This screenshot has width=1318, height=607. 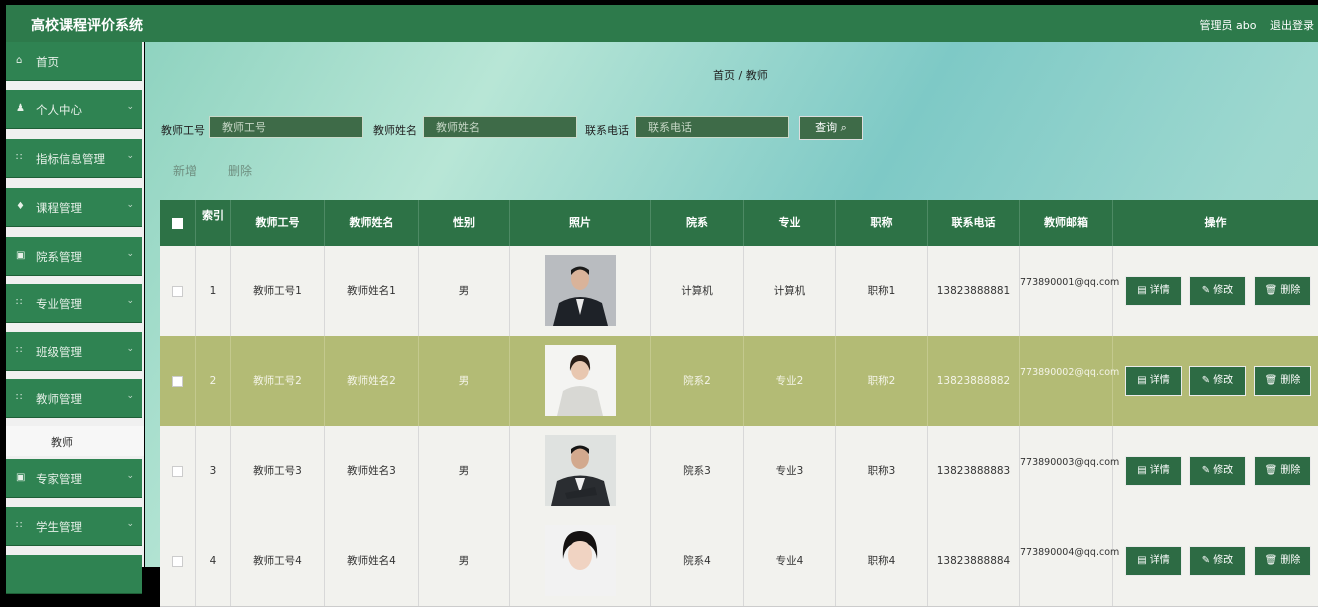 What do you see at coordinates (1292, 25) in the screenshot?
I see `logout-link: 退出登录` at bounding box center [1292, 25].